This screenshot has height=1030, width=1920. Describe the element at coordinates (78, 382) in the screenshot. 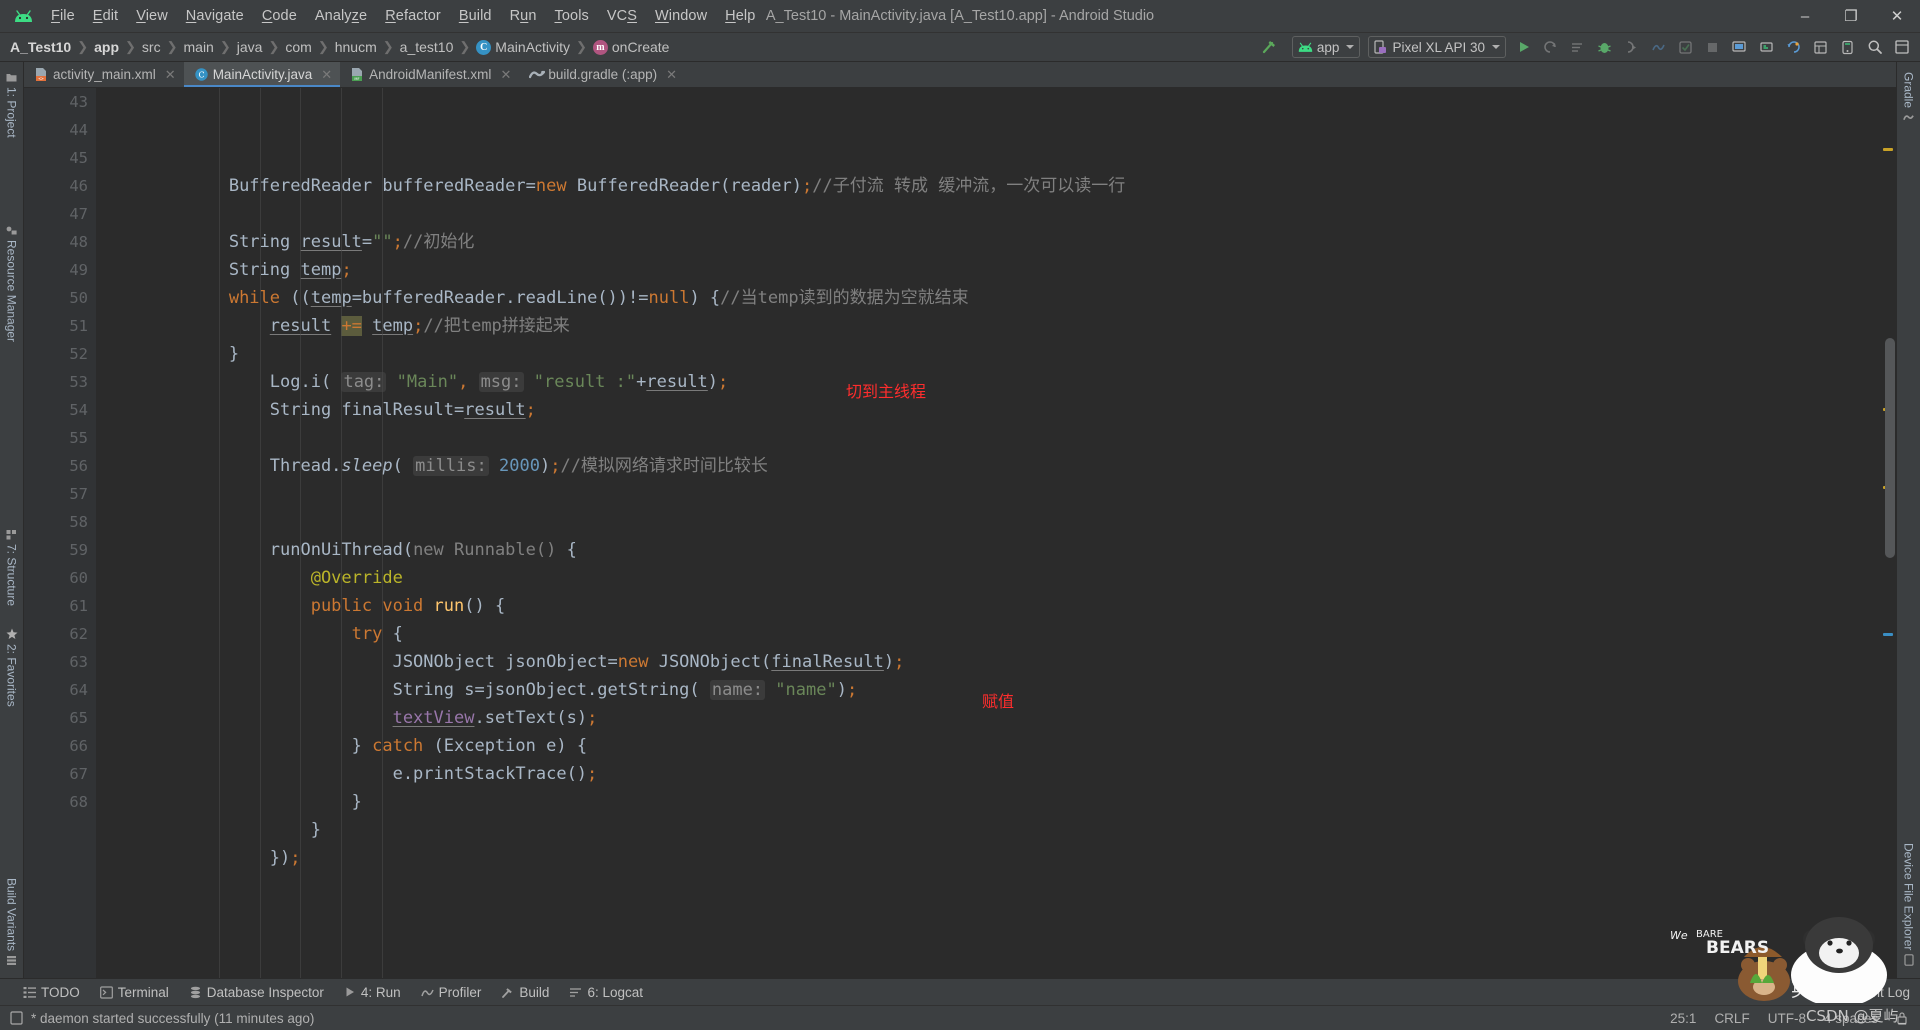

I see `line-number: 53` at that location.